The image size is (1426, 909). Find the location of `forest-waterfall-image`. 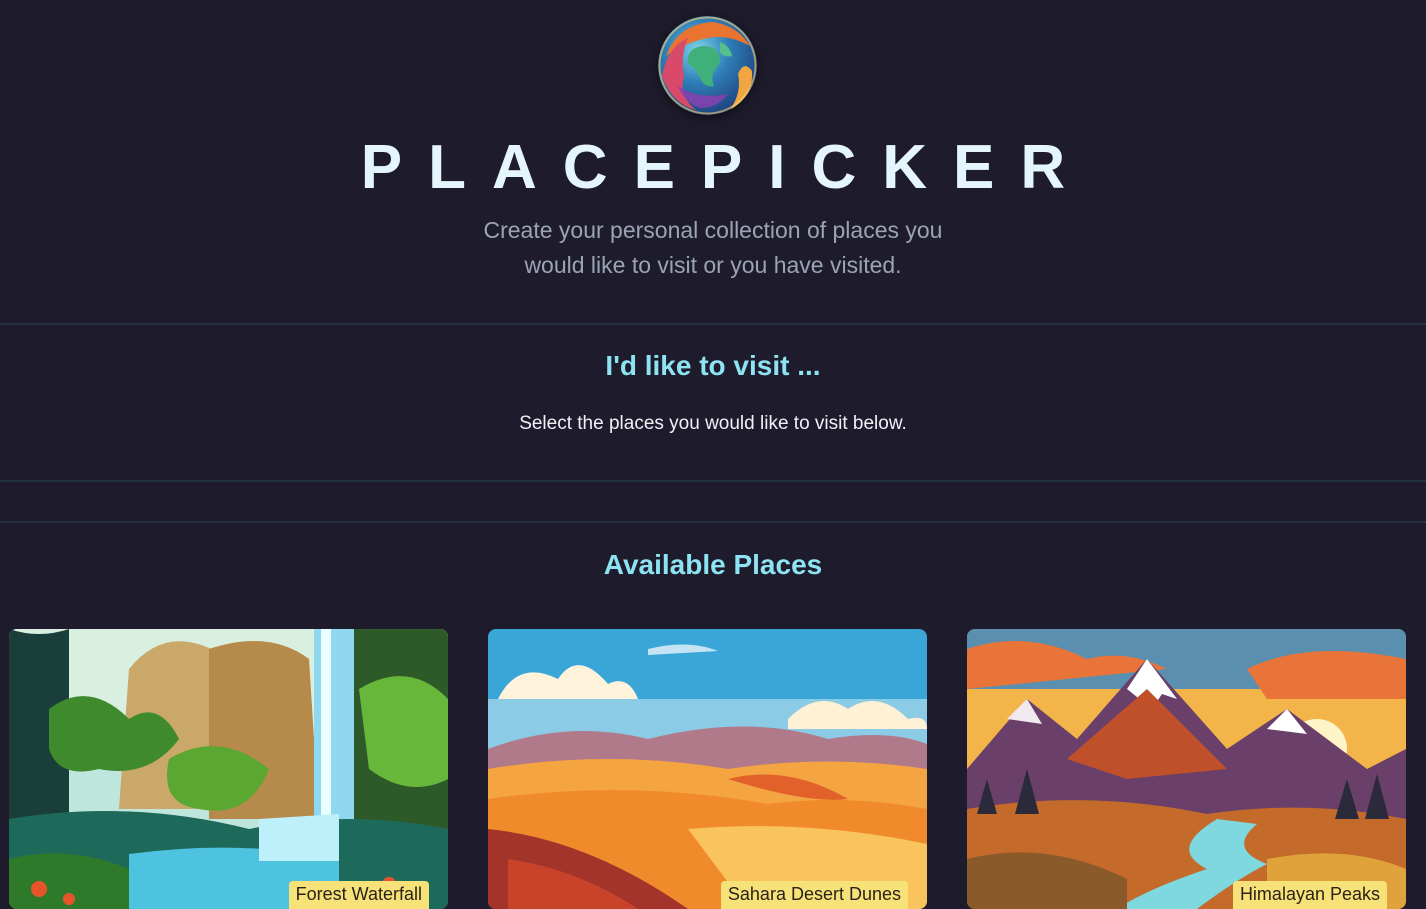

forest-waterfall-image is located at coordinates (228, 769).